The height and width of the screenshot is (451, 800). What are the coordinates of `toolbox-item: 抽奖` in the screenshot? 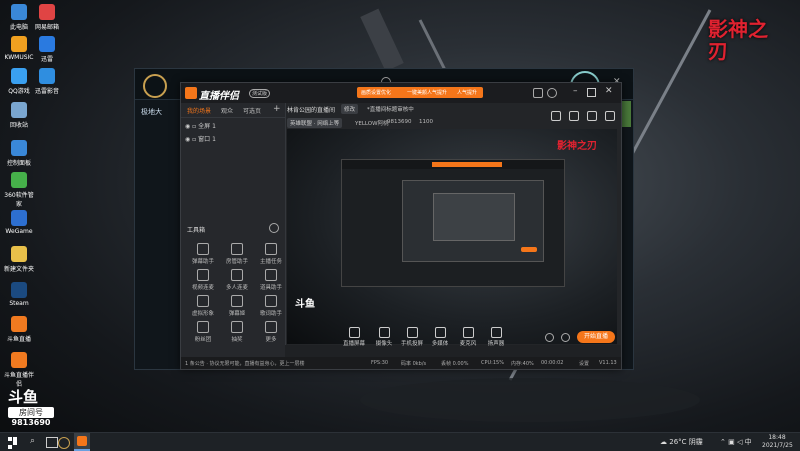 It's located at (237, 332).